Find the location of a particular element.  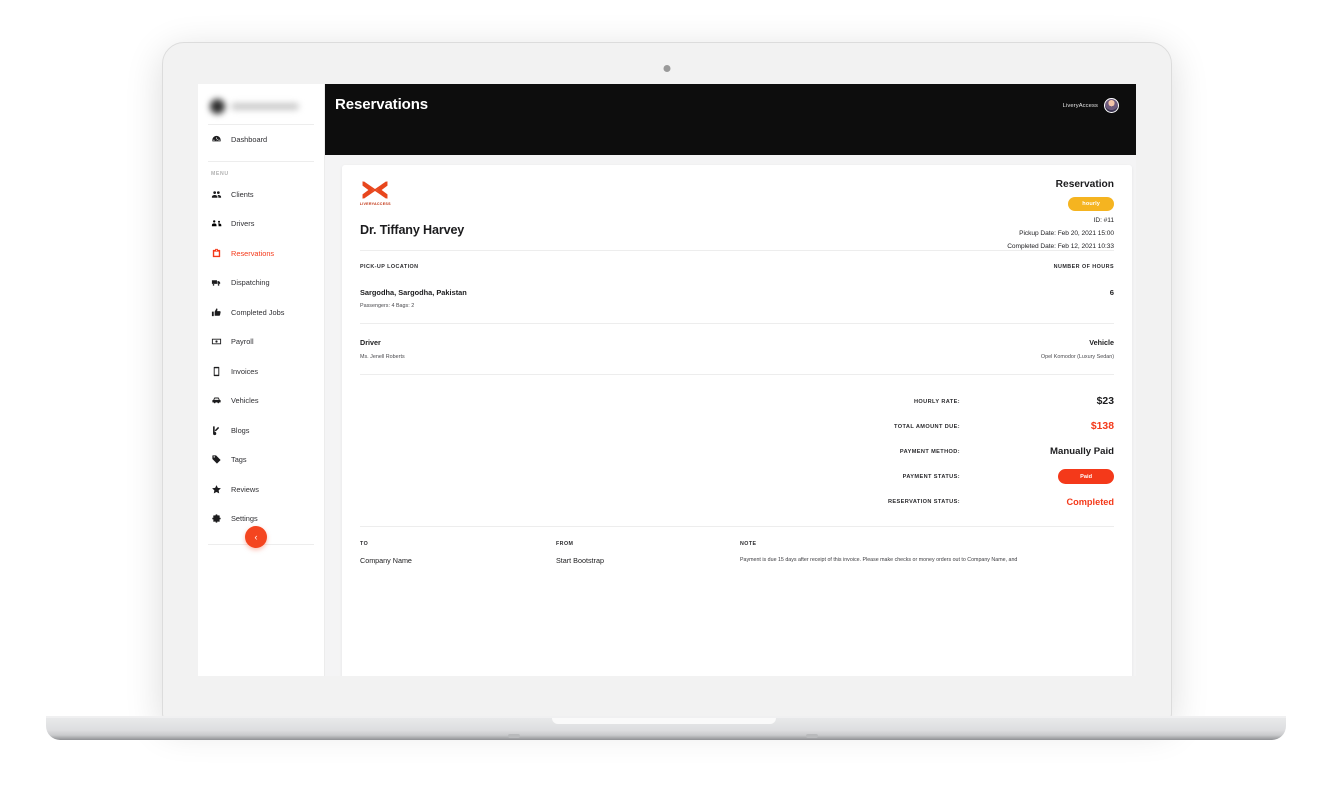

brand-wordmark-placeholder is located at coordinates (265, 106).